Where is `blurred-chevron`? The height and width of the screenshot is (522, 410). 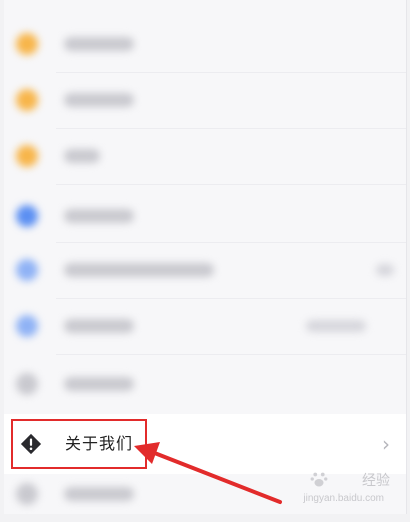
blurred-chevron is located at coordinates (385, 270).